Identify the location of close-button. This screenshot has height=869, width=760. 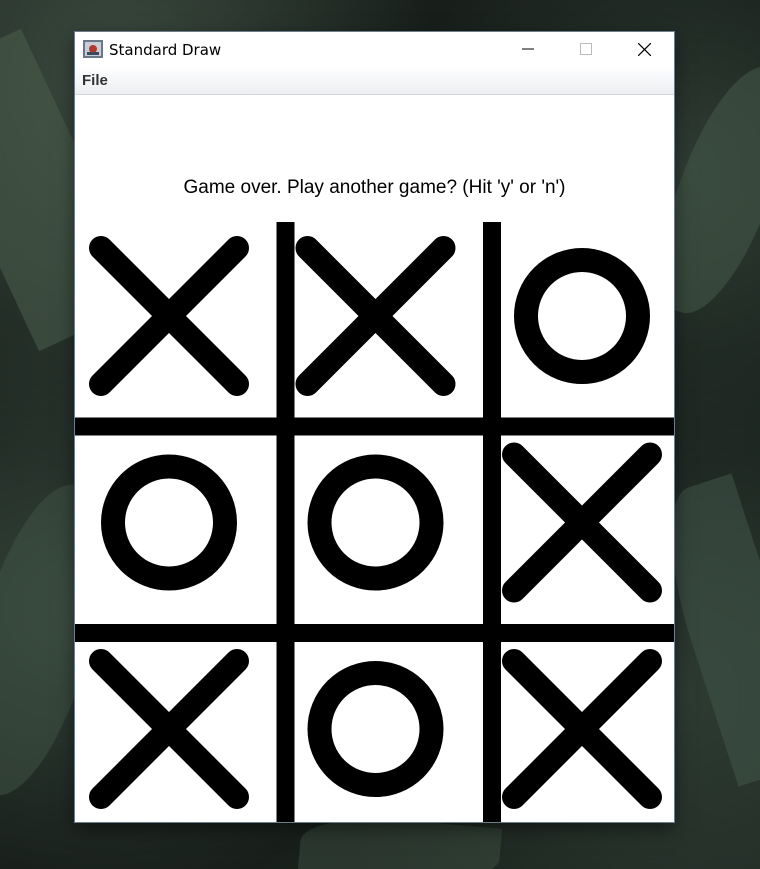
(644, 49).